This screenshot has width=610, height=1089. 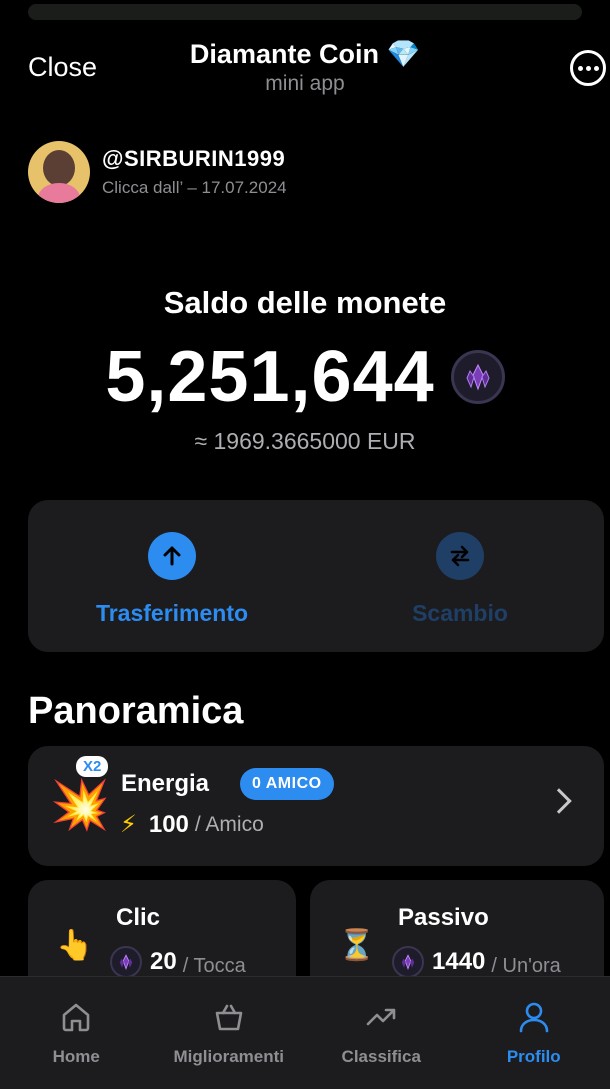 I want to click on swap-button: Scambio, so click(x=460, y=576).